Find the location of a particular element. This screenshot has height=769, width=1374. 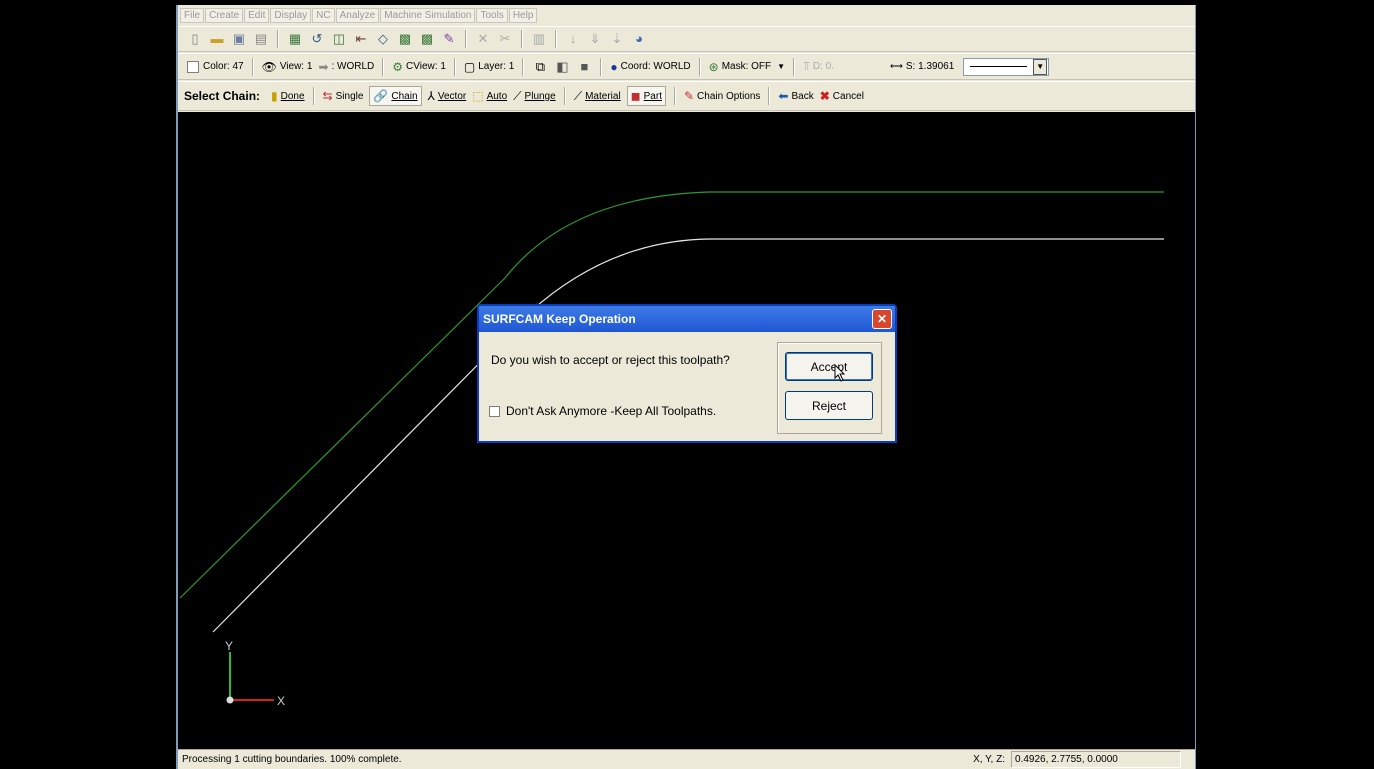

delete-icon: ✕ is located at coordinates (483, 39).